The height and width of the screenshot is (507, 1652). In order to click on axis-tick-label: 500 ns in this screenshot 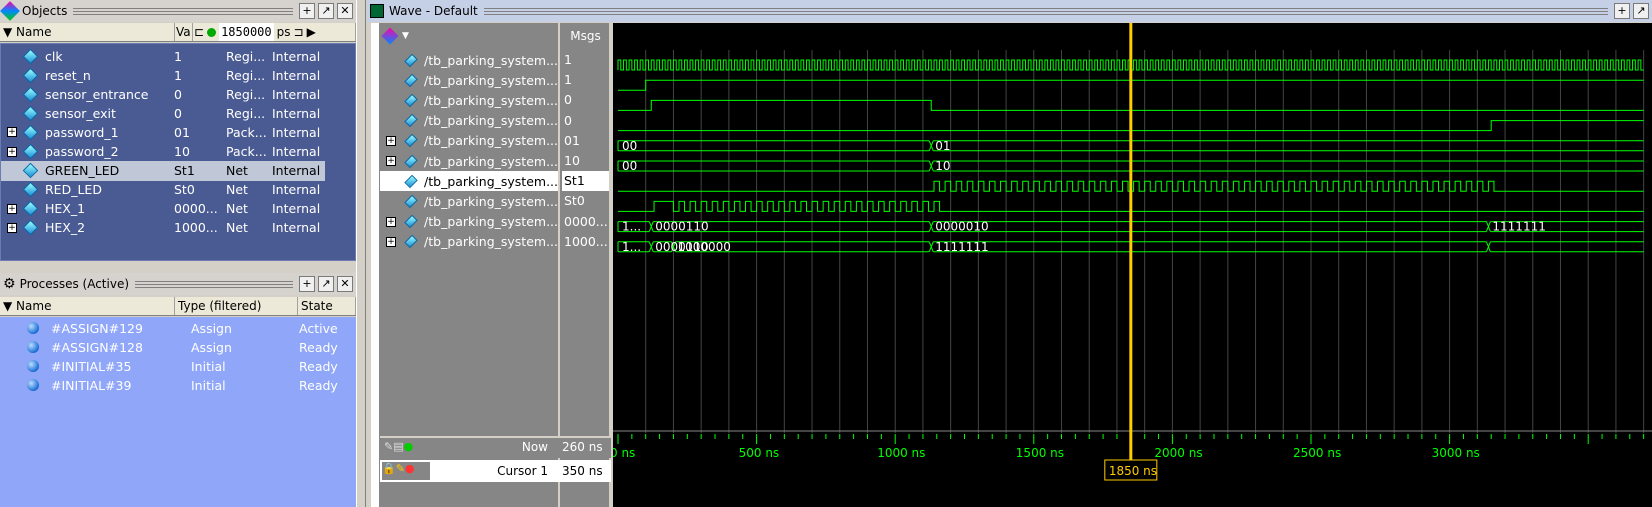, I will do `click(759, 453)`.